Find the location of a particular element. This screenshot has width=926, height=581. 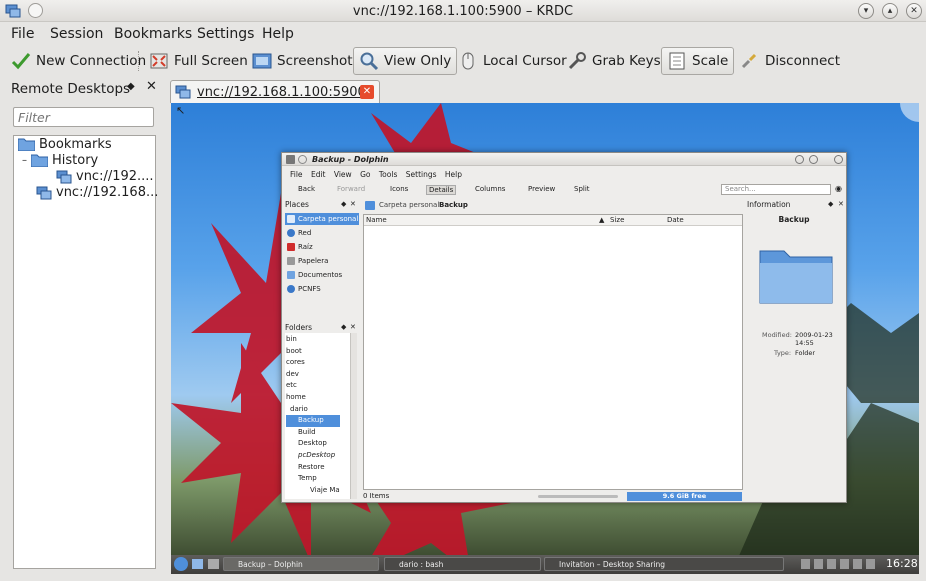

taskbar-task: dario : bash is located at coordinates (462, 564).